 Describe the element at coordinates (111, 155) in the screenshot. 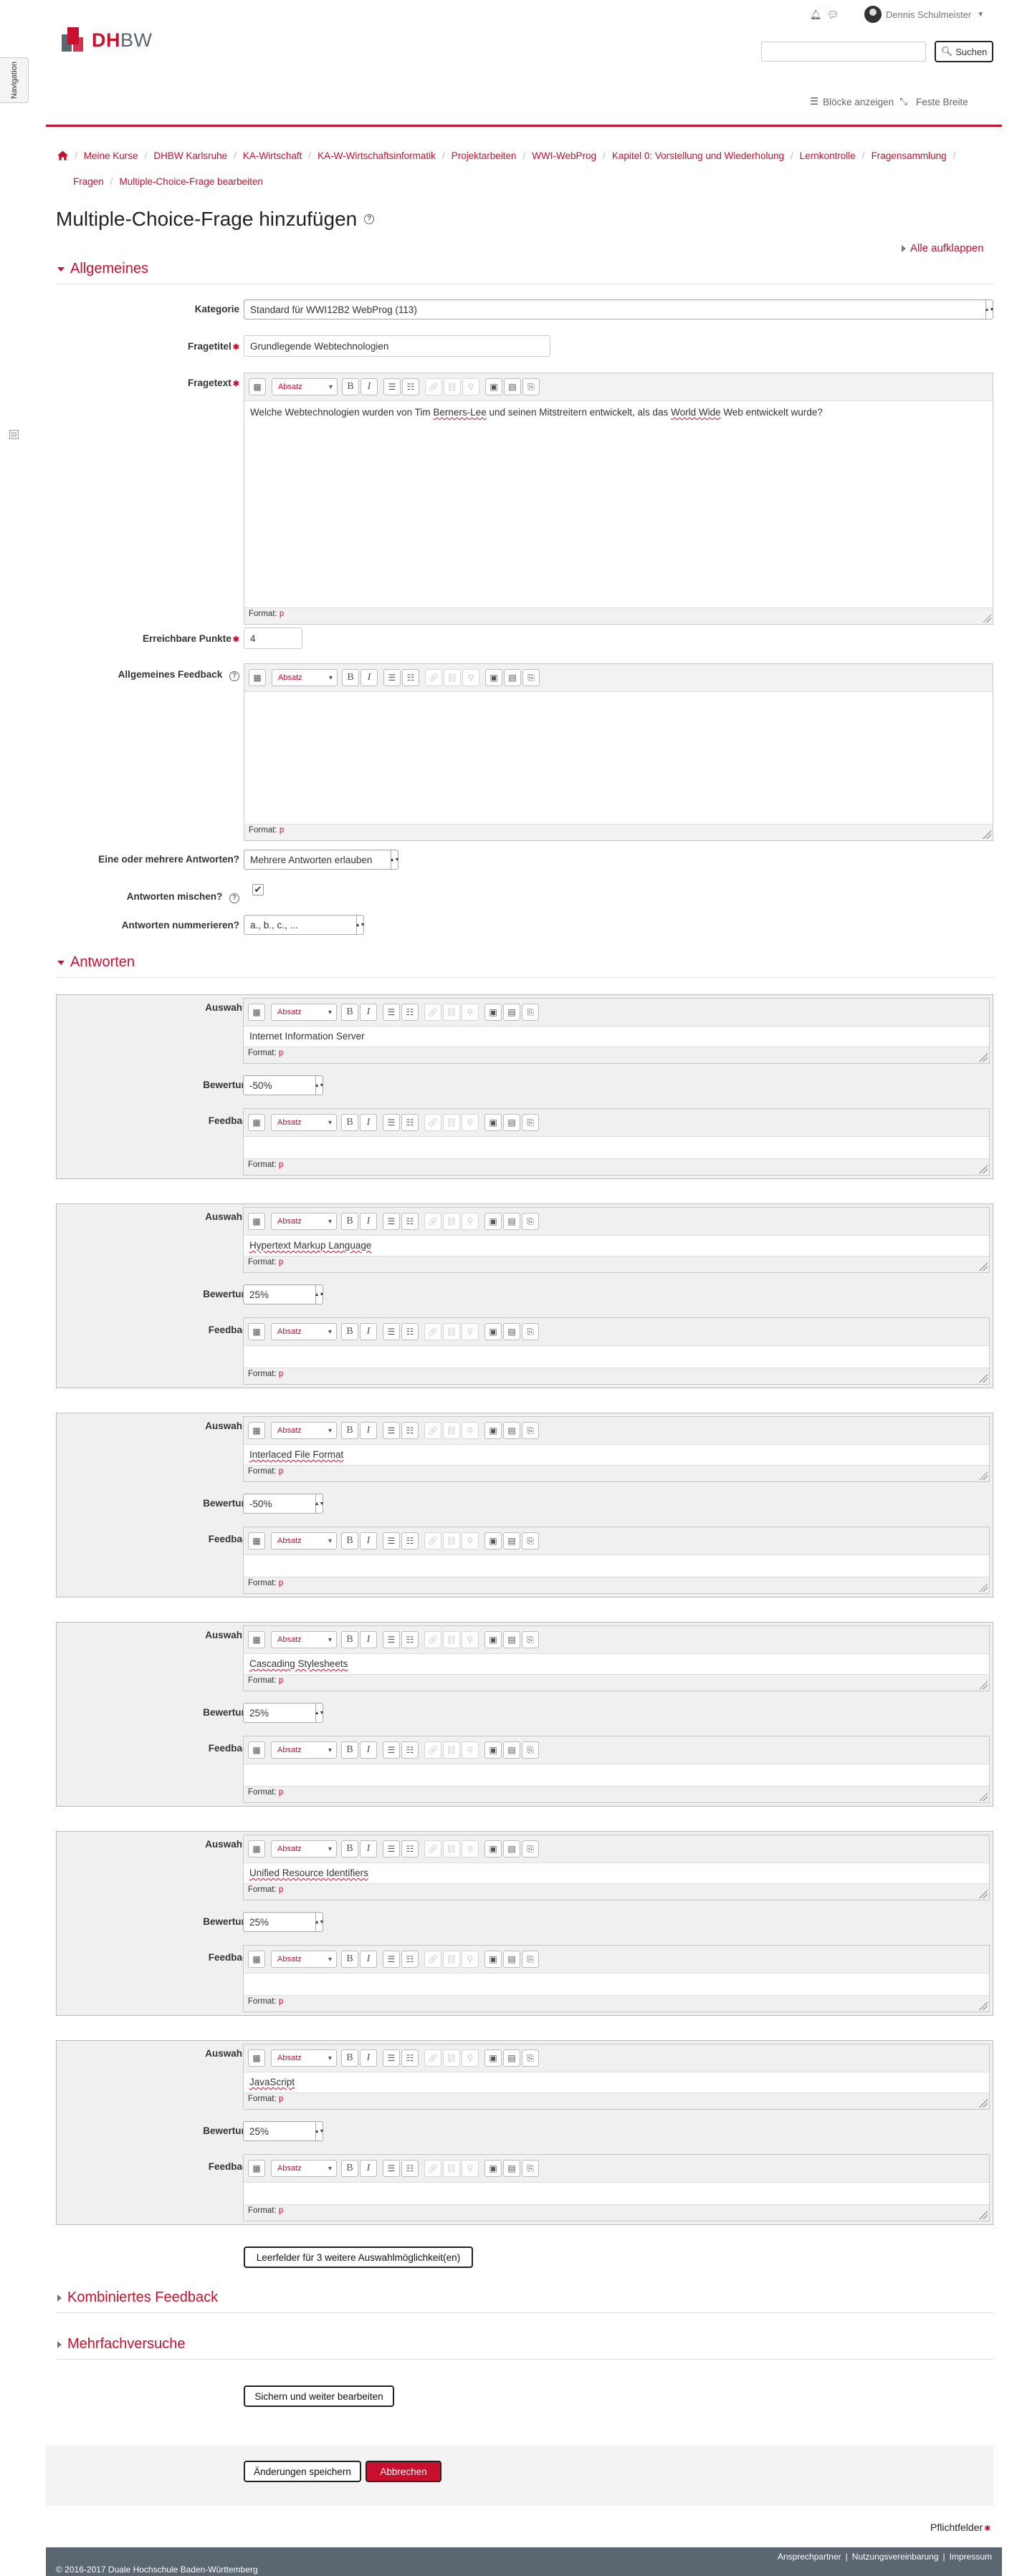

I see `breadcrumb-item: Meine Kurse` at that location.